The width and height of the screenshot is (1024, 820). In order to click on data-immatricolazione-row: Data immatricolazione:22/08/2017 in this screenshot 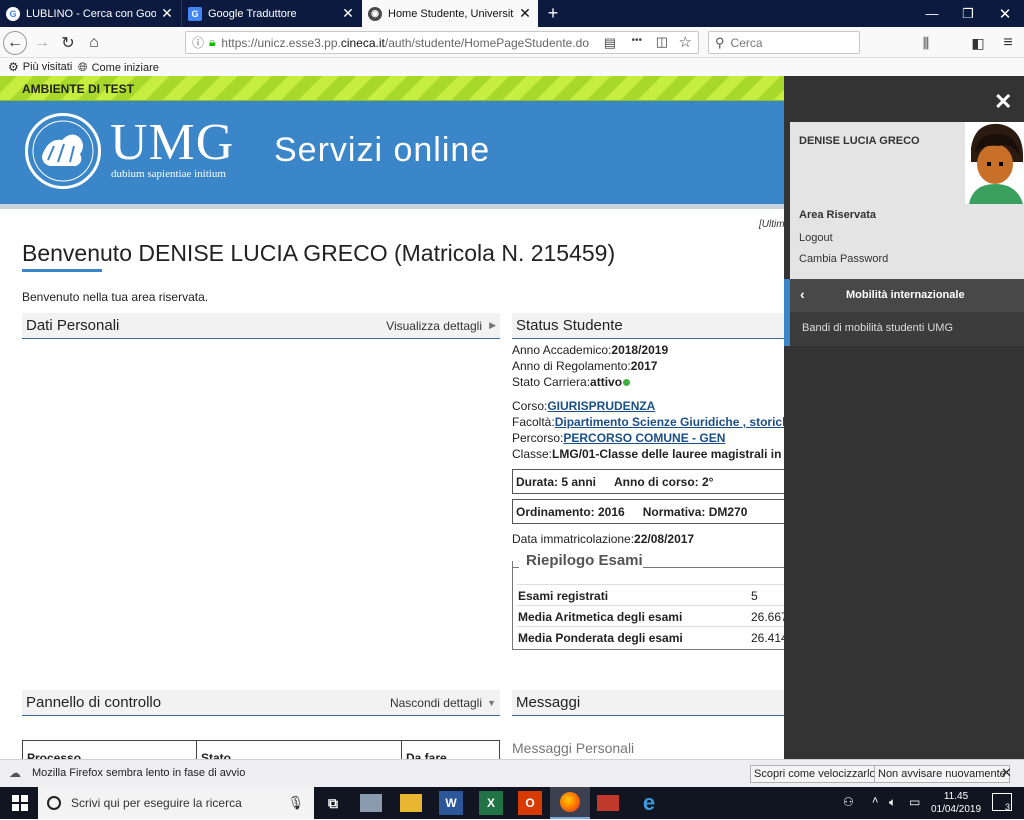, I will do `click(603, 539)`.